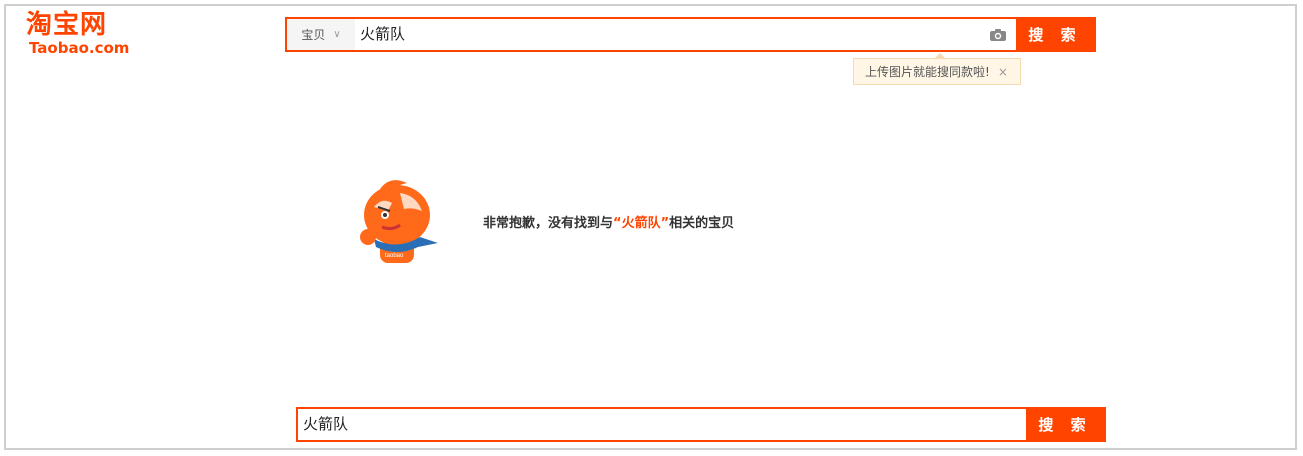 This screenshot has height=456, width=1303. I want to click on logo-en: Taobao.com, so click(79, 48).